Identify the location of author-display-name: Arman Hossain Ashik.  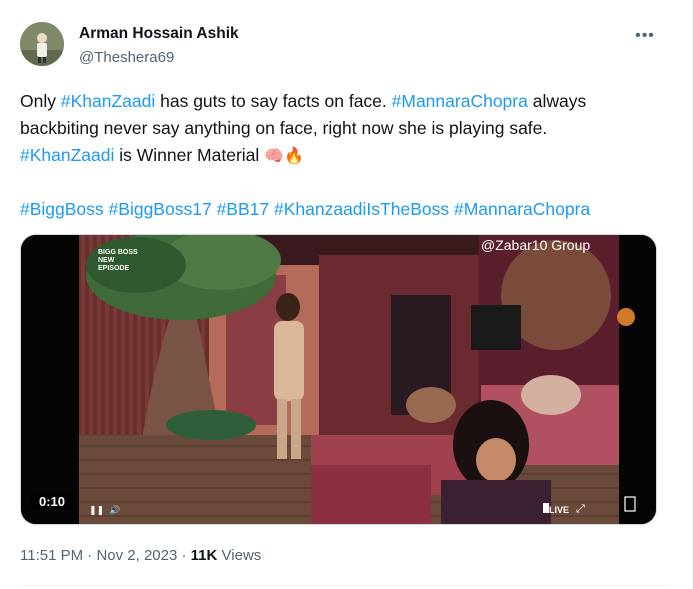
(159, 34).